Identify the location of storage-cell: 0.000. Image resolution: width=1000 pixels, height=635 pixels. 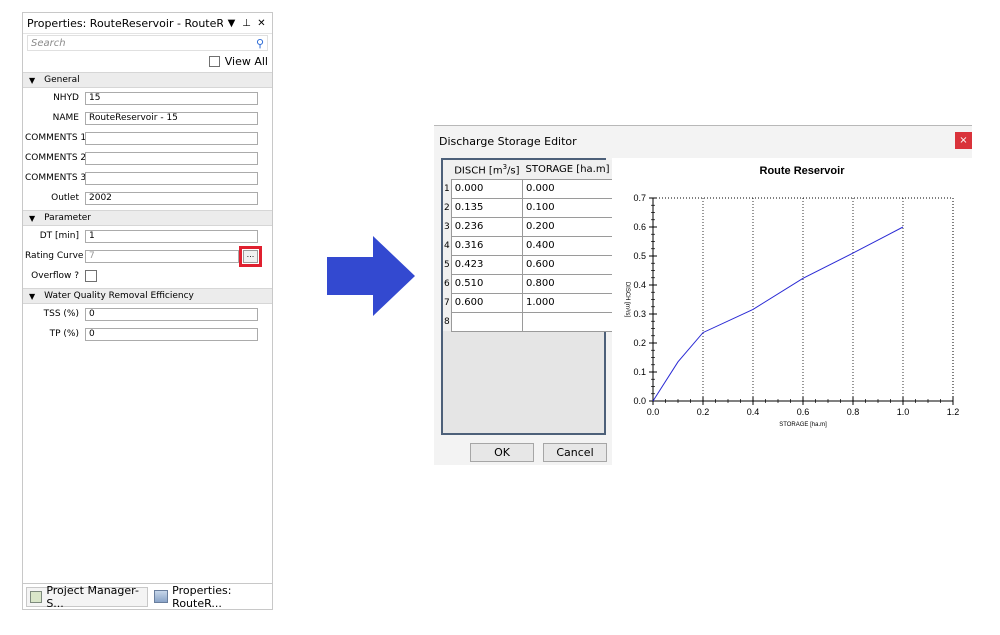
(567, 188).